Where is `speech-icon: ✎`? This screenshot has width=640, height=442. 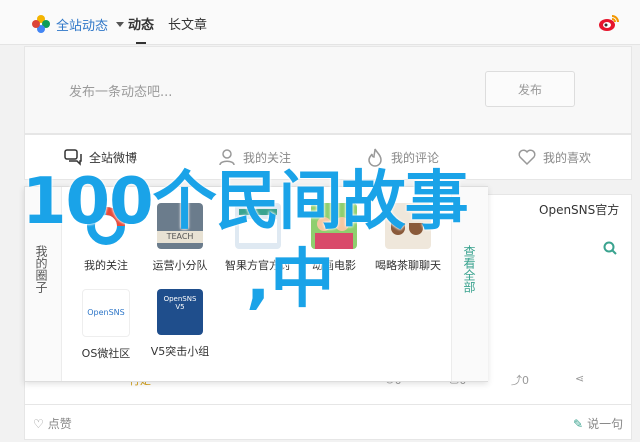
speech-icon: ✎ is located at coordinates (578, 423).